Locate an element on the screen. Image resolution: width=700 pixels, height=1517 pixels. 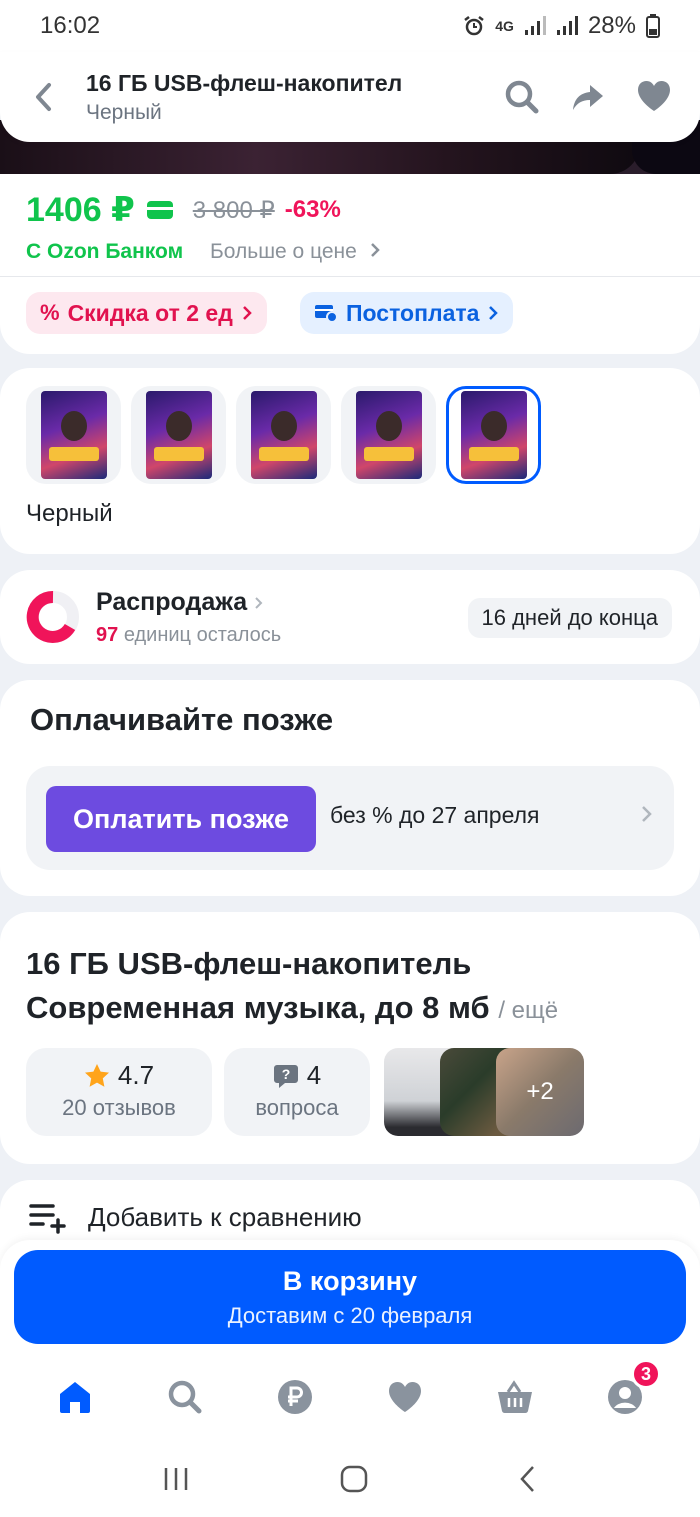
add-to-compare: Добавить к сравнению is located at coordinates (195, 1217).